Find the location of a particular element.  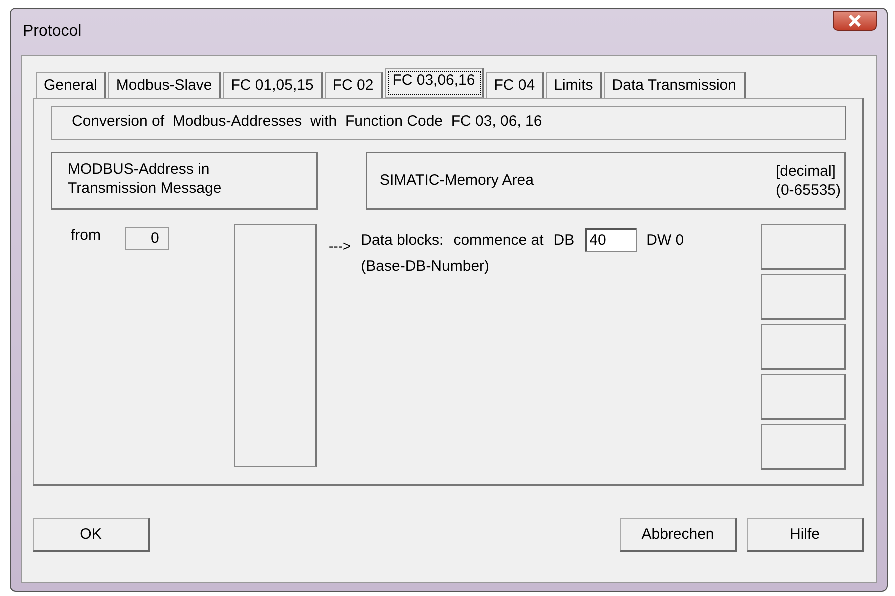

dialog-button: Abbrechen is located at coordinates (678, 535).